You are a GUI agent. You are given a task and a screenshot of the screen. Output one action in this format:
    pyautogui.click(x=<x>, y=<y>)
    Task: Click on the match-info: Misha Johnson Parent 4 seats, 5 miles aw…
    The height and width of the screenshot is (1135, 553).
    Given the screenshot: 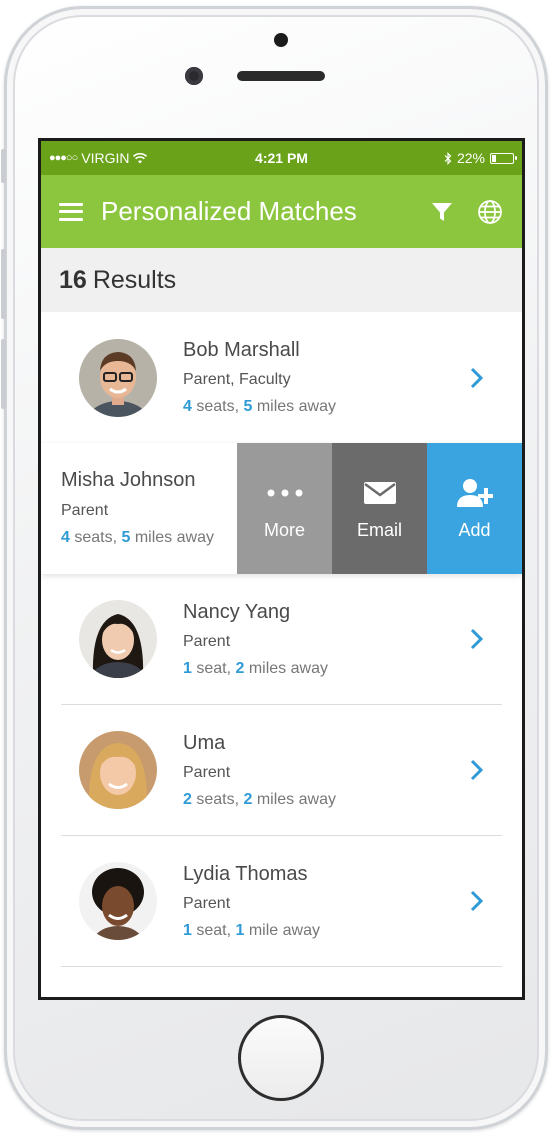 What is the action you would take?
    pyautogui.click(x=139, y=508)
    